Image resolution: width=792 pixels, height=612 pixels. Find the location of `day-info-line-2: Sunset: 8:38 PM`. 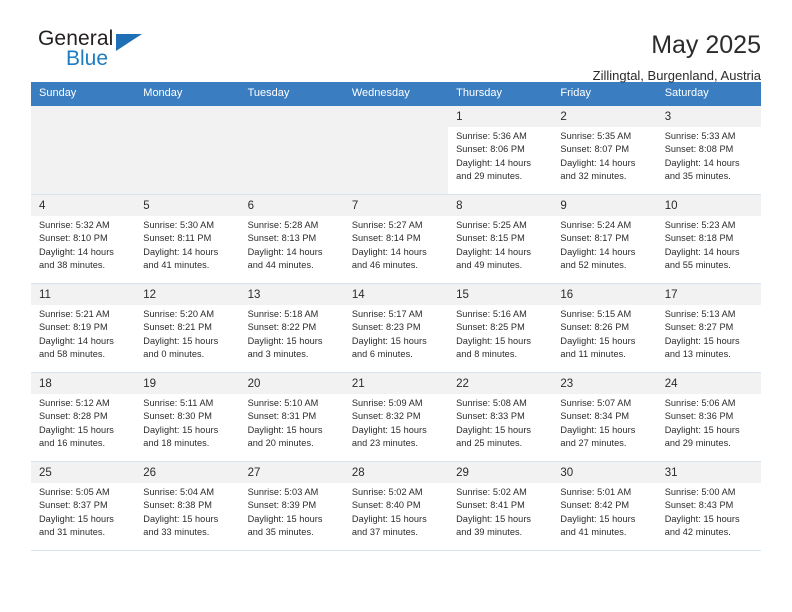

day-info-line-2: Sunset: 8:38 PM is located at coordinates (177, 505).